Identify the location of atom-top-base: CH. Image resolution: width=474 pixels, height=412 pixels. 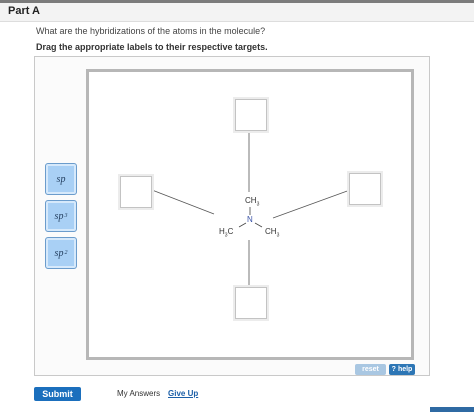
(251, 200).